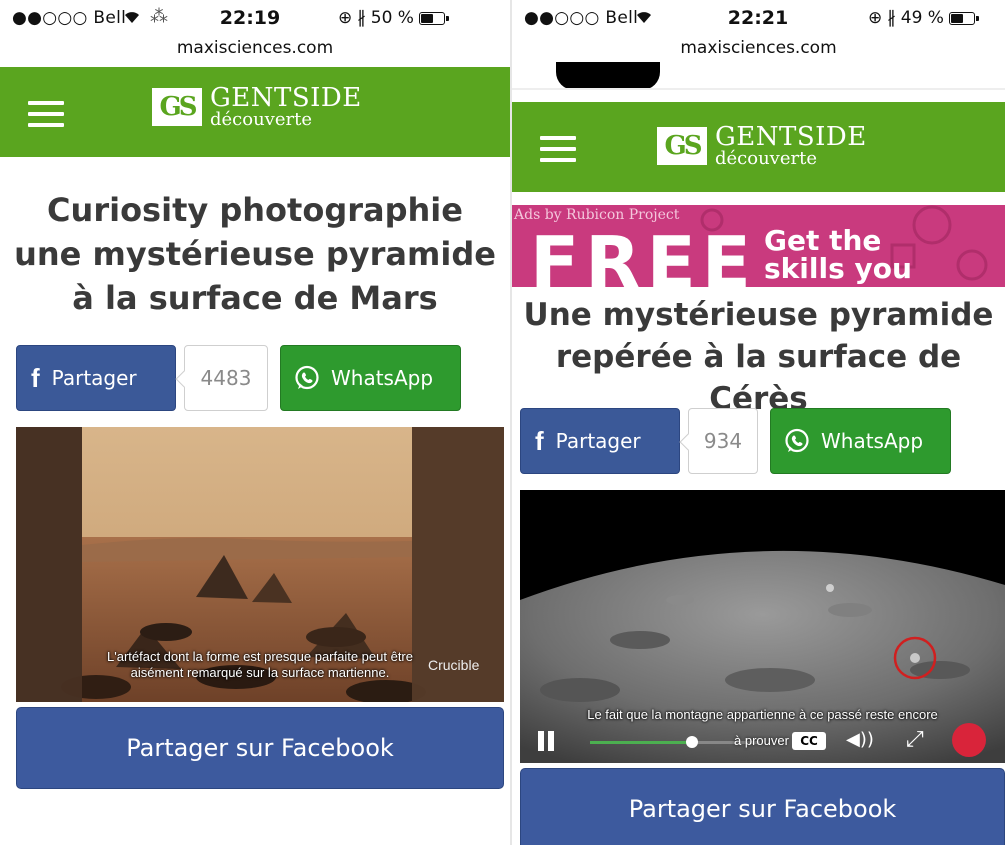 The height and width of the screenshot is (845, 1005). What do you see at coordinates (250, 18) in the screenshot?
I see `clock: 22:19` at bounding box center [250, 18].